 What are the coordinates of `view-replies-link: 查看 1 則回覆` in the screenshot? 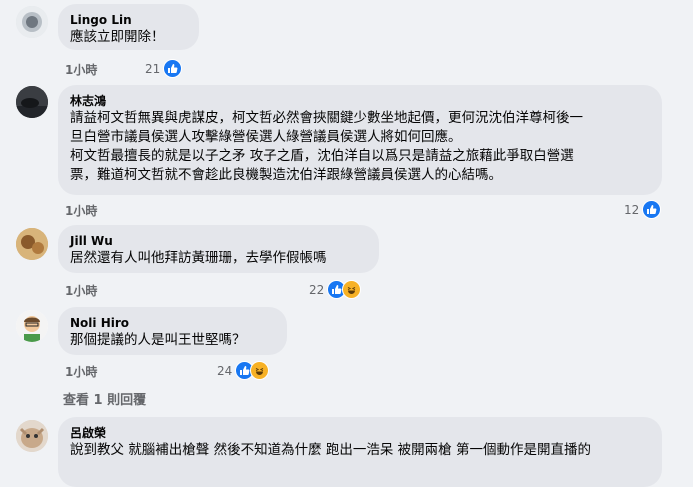 It's located at (104, 398).